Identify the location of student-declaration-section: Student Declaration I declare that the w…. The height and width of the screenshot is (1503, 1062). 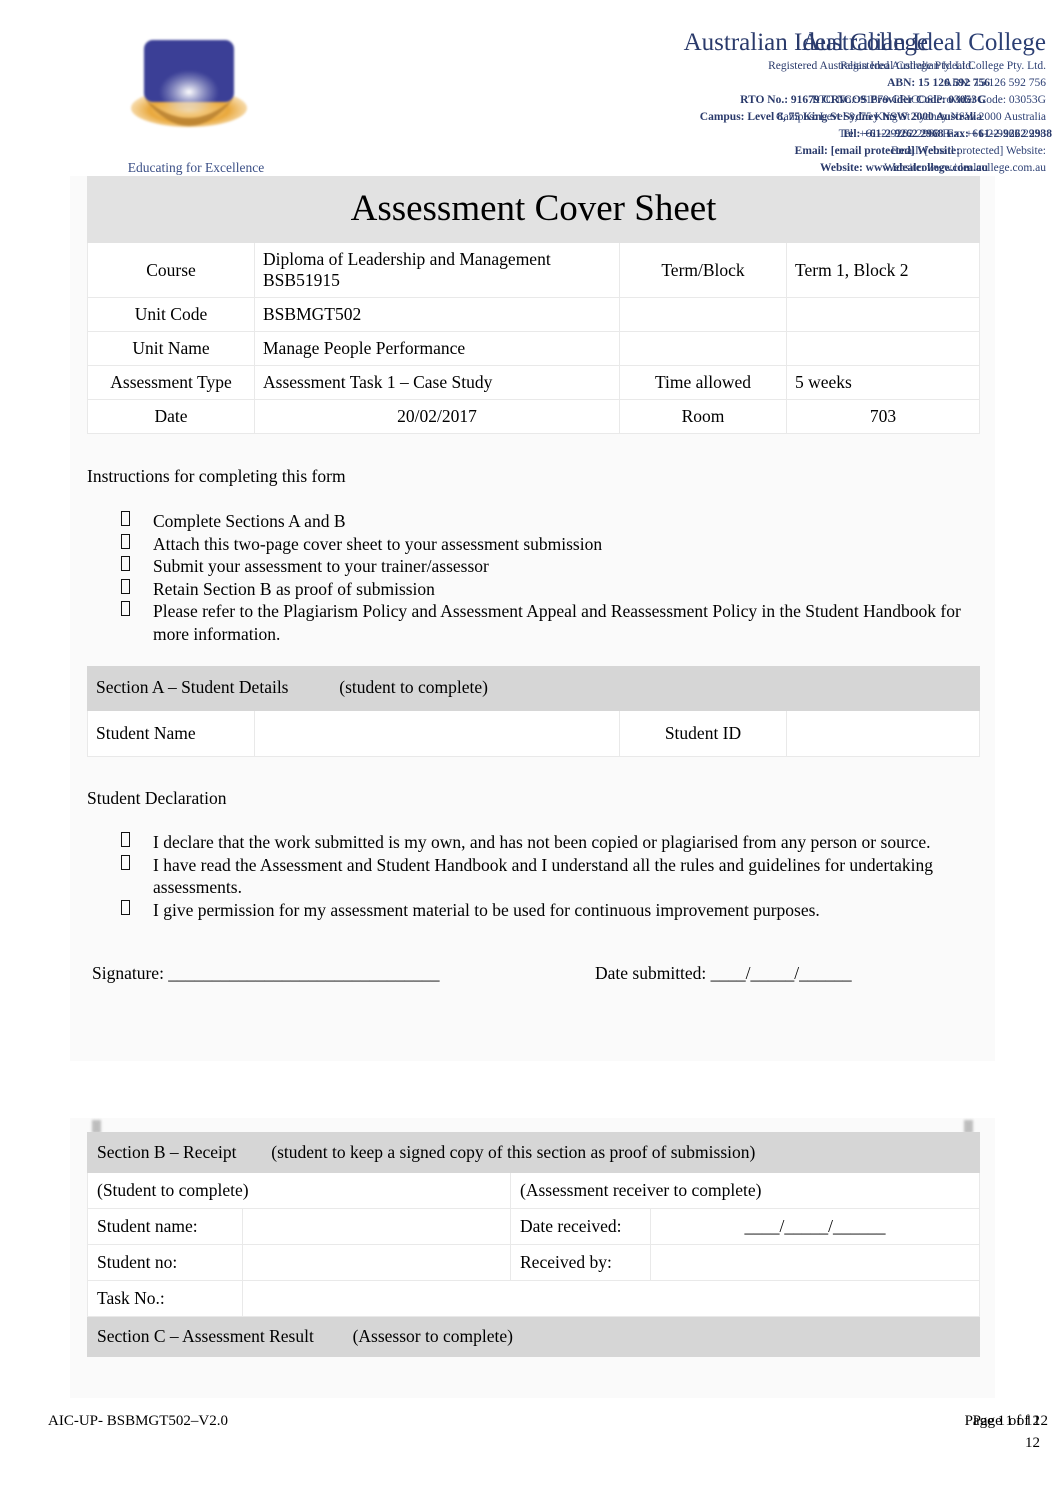
(533, 887).